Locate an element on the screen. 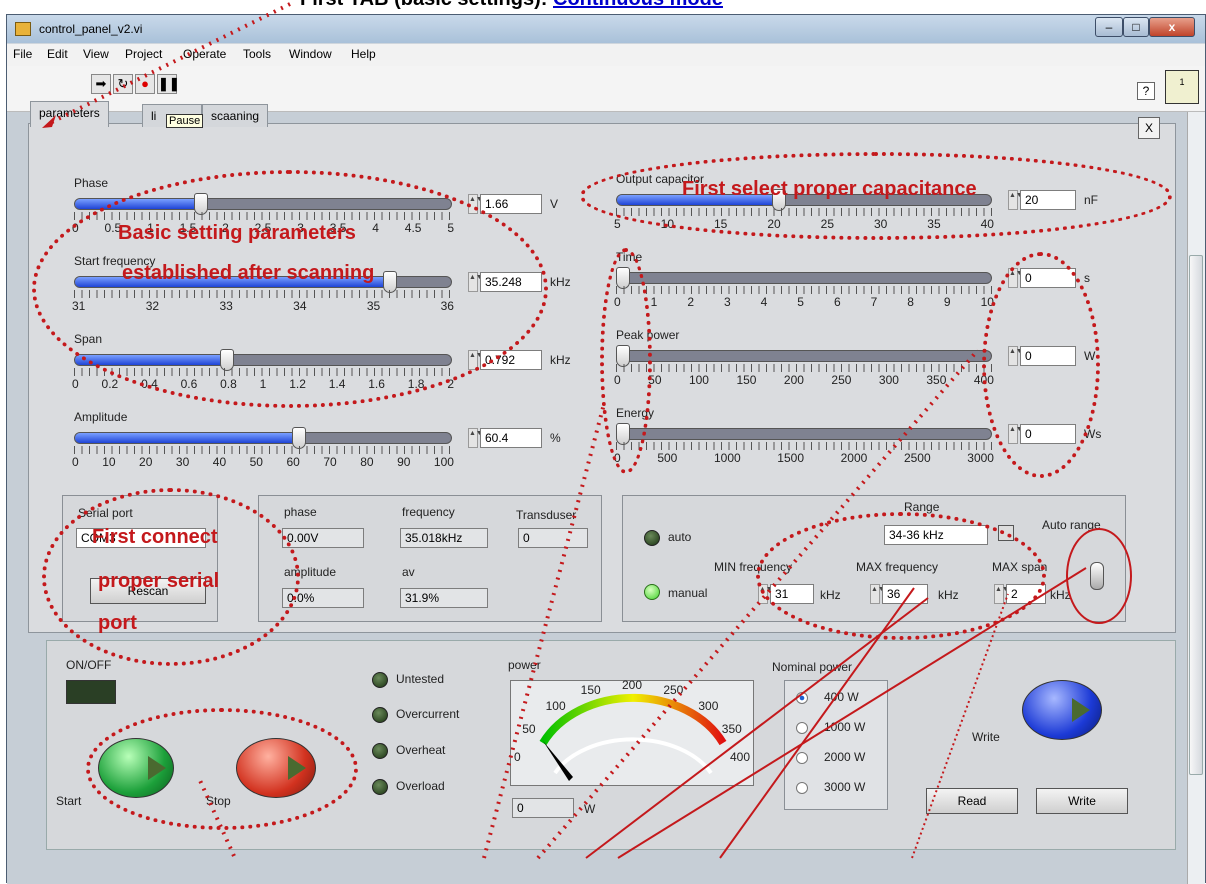 This screenshot has width=1206, height=884. arrow-to-left-column is located at coordinates (544, 631).